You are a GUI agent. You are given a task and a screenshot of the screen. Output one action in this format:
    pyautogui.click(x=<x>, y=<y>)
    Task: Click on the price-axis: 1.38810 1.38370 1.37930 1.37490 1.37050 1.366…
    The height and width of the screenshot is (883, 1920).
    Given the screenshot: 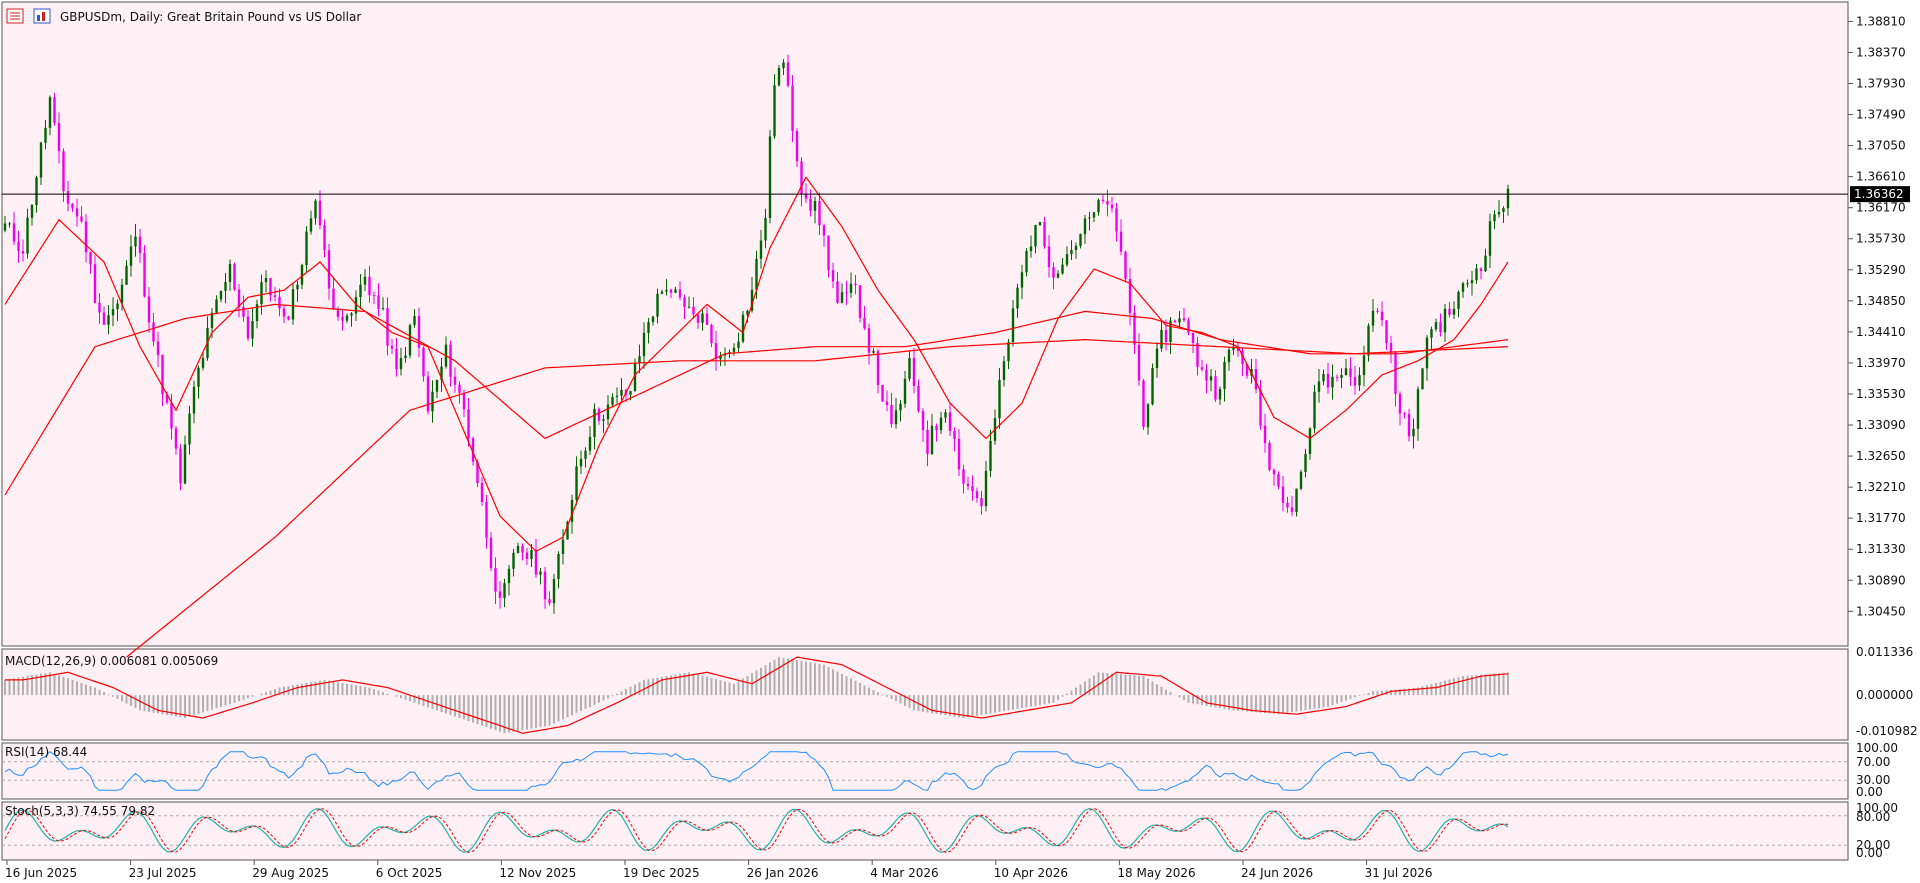 What is the action you would take?
    pyautogui.click(x=1877, y=316)
    